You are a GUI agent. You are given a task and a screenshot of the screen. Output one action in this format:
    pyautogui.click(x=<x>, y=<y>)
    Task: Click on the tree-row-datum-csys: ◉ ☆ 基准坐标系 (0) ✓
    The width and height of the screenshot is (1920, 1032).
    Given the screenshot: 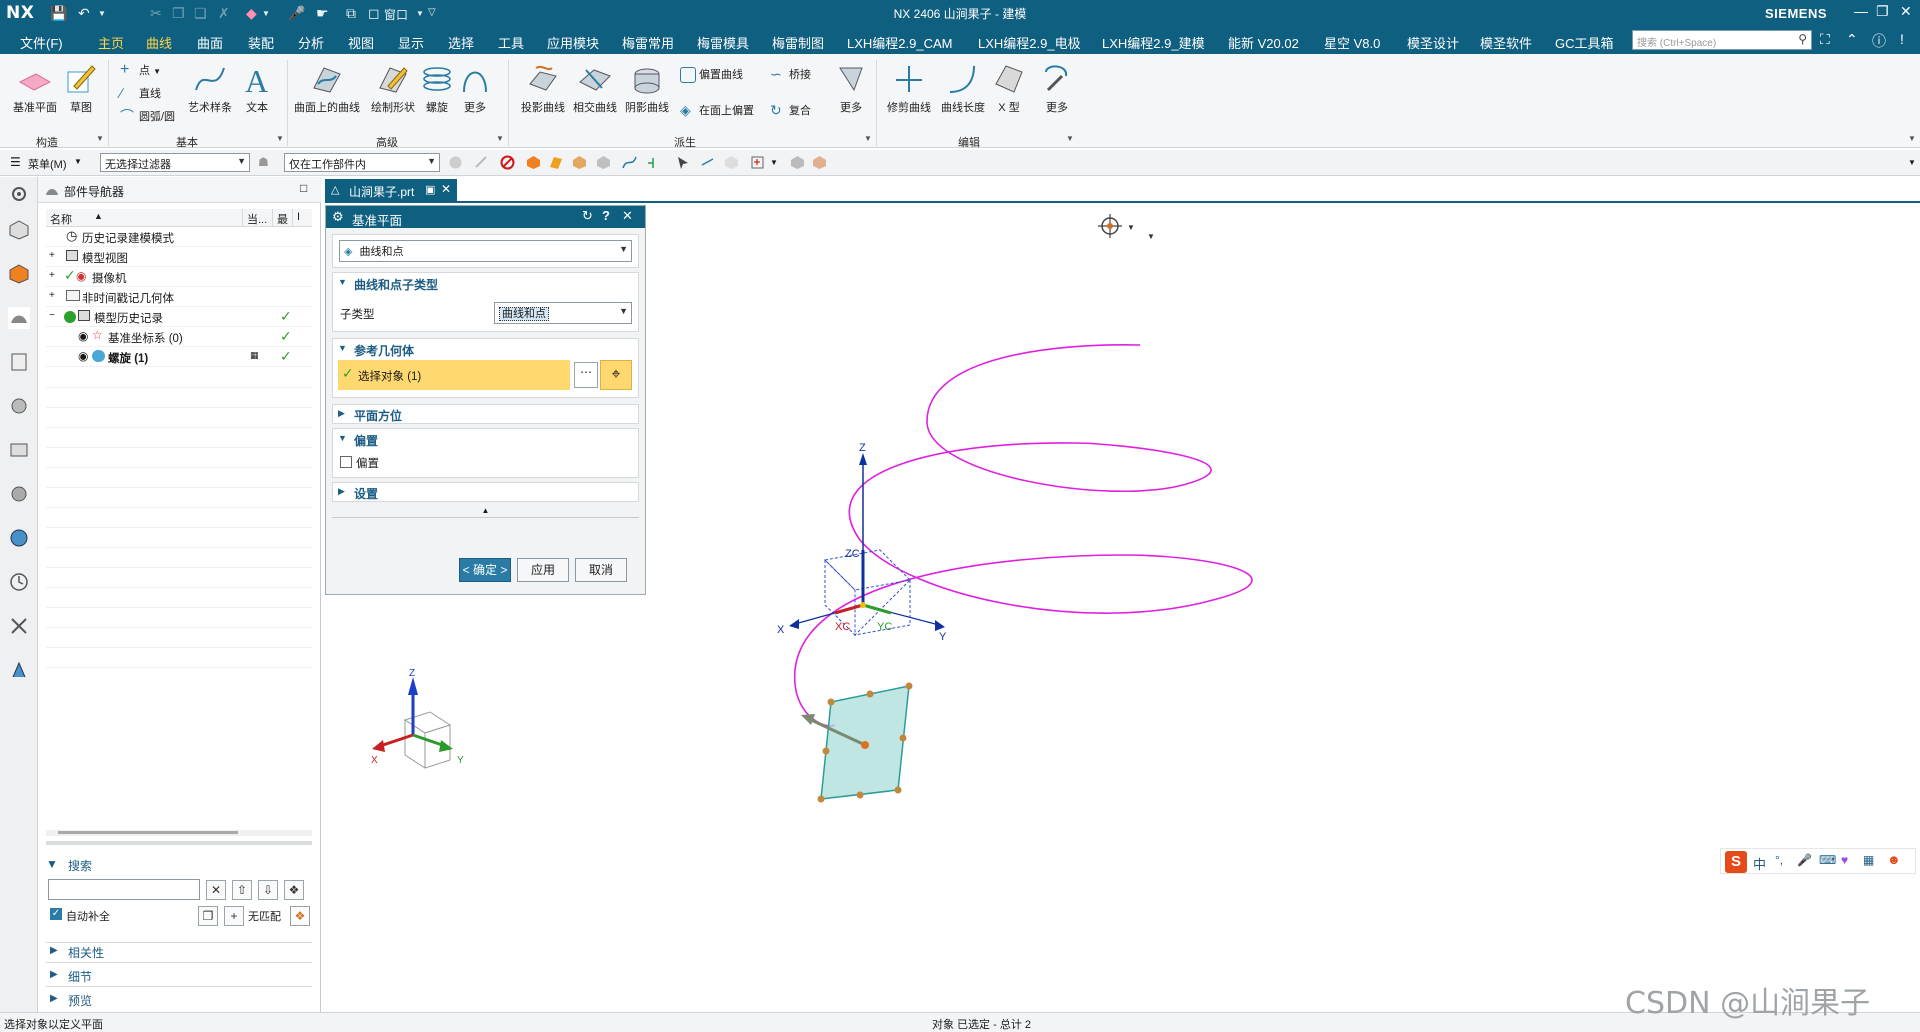 What is the action you would take?
    pyautogui.click(x=179, y=337)
    